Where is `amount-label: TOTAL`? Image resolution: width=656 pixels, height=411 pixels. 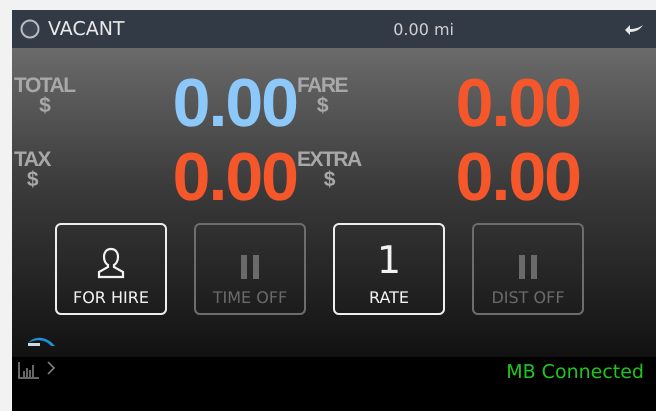
amount-label: TOTAL is located at coordinates (44, 86).